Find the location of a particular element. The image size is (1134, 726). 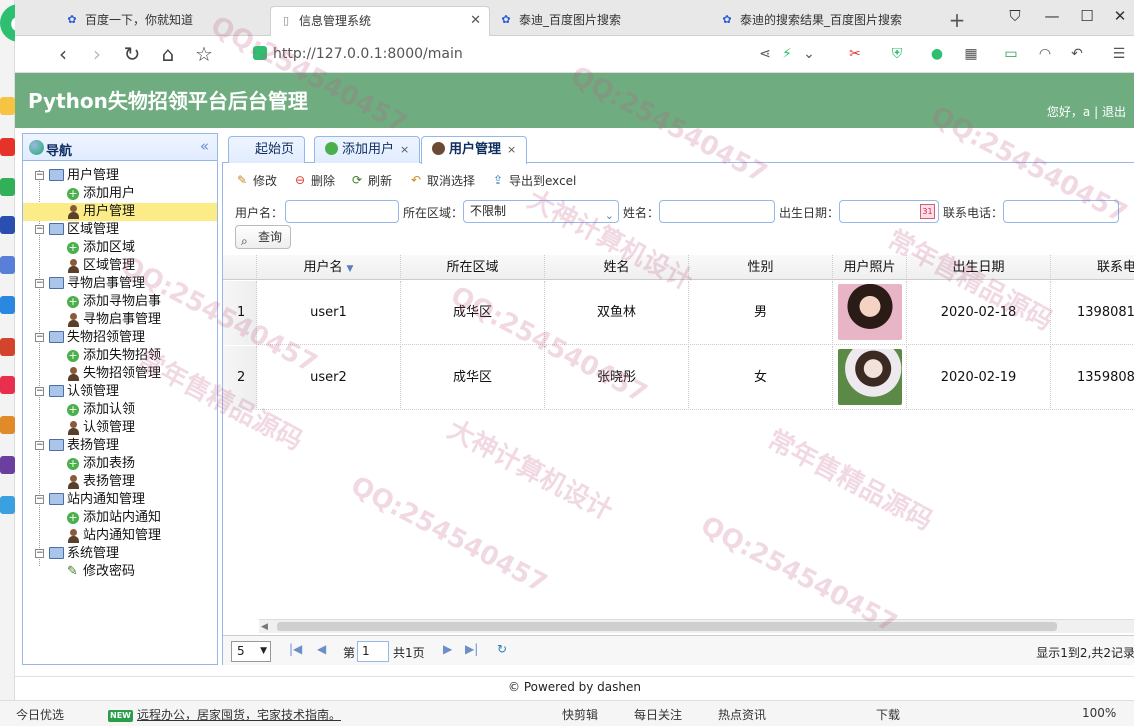

tree-item-found-manage: 失物招领管理 is located at coordinates (120, 374).